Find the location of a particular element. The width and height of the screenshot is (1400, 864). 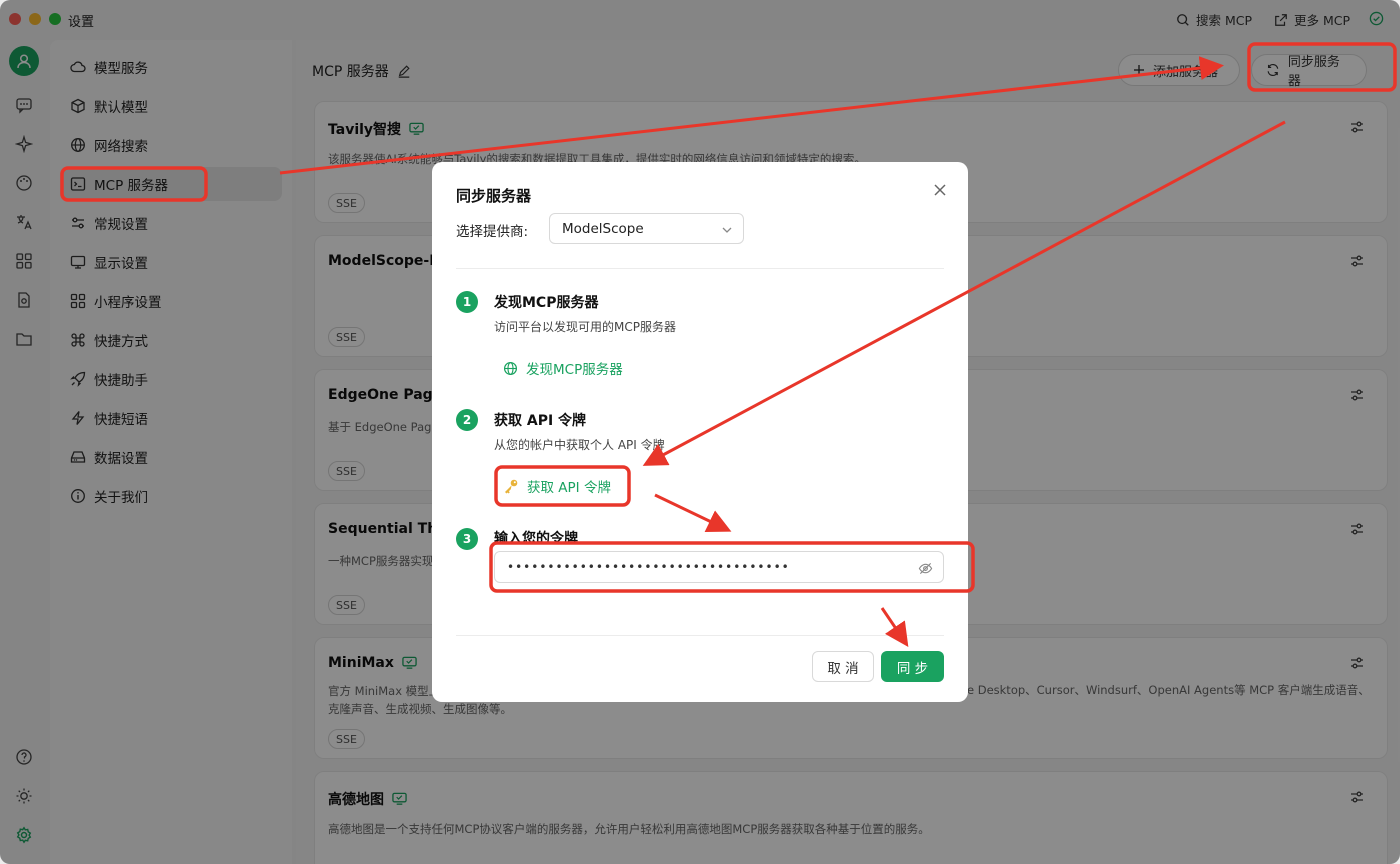

key-icon is located at coordinates (511, 486).